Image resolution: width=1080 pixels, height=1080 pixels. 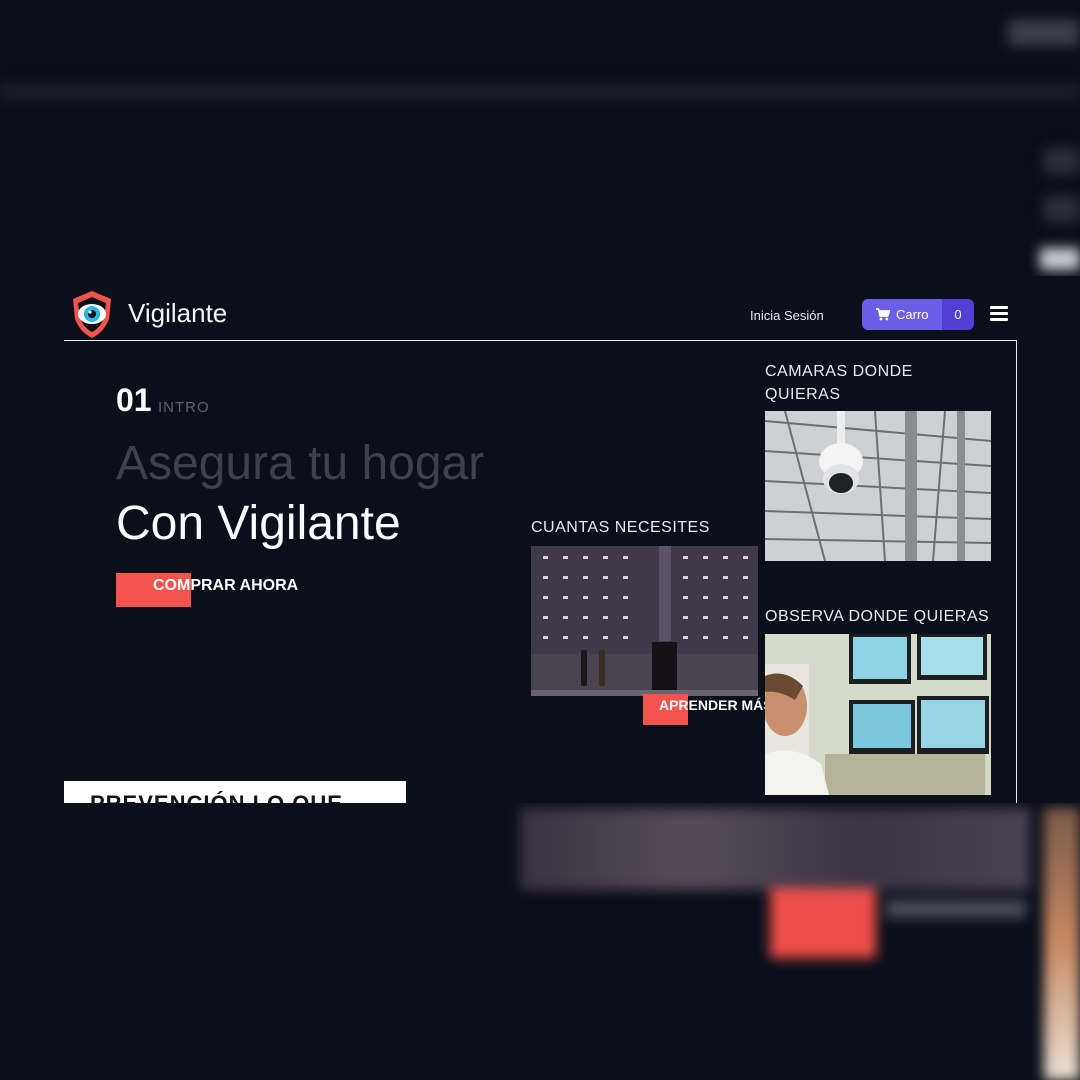 What do you see at coordinates (999, 314) in the screenshot?
I see `hamburger-menu-icon` at bounding box center [999, 314].